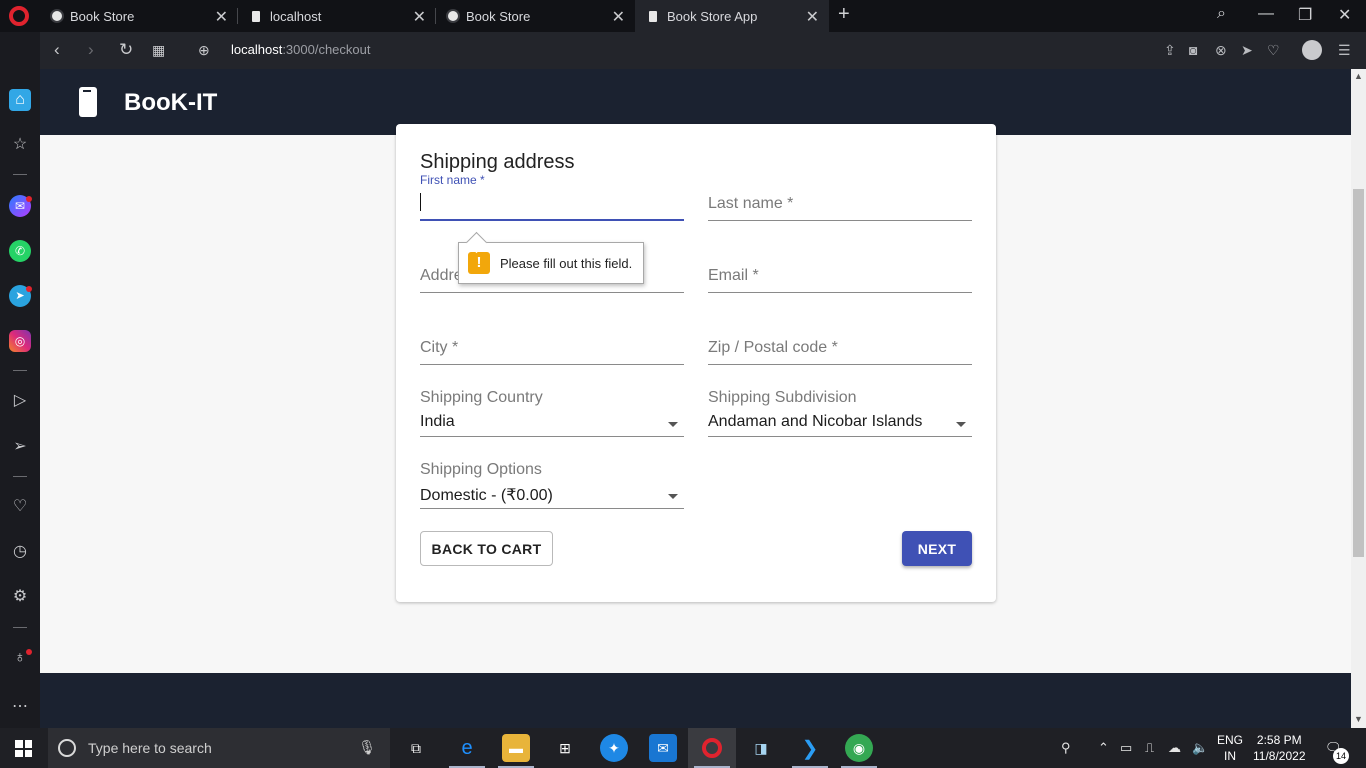  What do you see at coordinates (139, 16) in the screenshot?
I see `tab-book-store-1: Book Store ✕` at bounding box center [139, 16].